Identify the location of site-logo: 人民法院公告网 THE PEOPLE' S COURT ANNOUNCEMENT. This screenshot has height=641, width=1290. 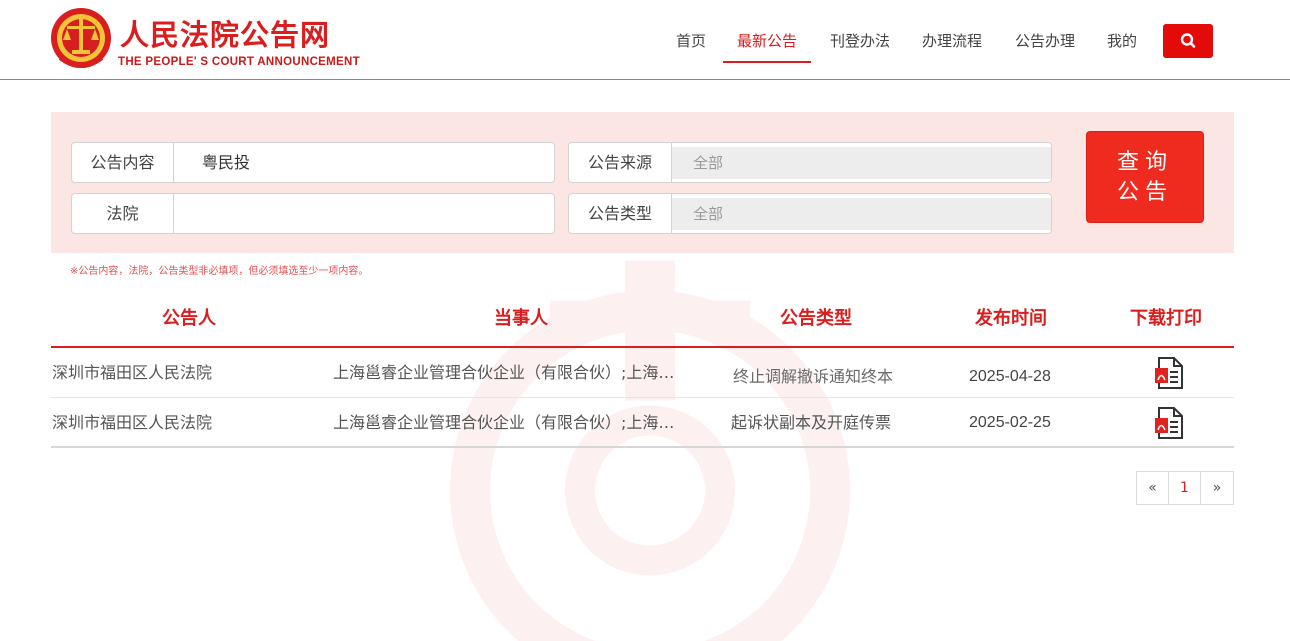
(215, 39).